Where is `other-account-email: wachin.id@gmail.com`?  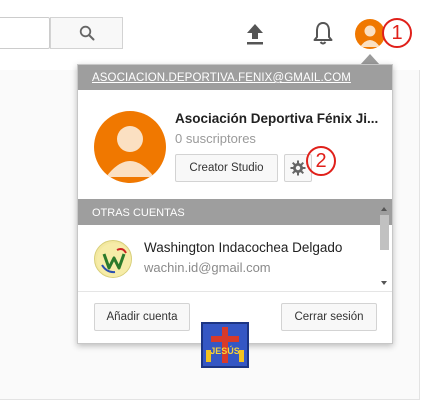 other-account-email: wachin.id@gmail.com is located at coordinates (207, 267).